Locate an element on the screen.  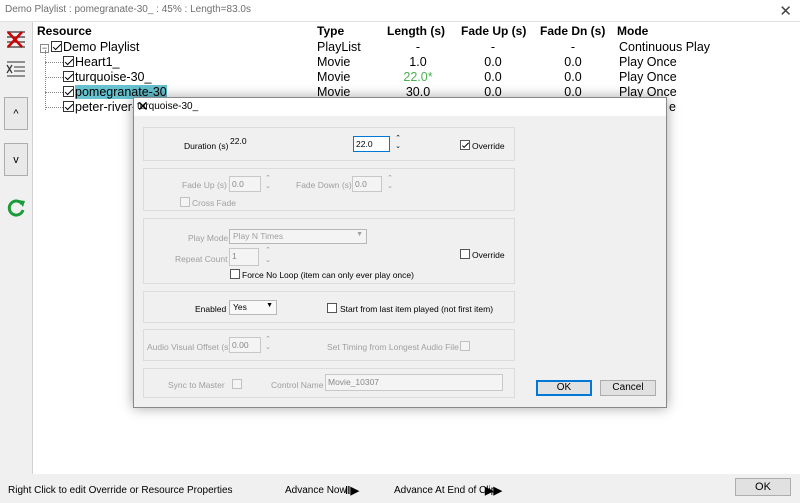
row-resource: peter-river- is located at coordinates (99, 107).